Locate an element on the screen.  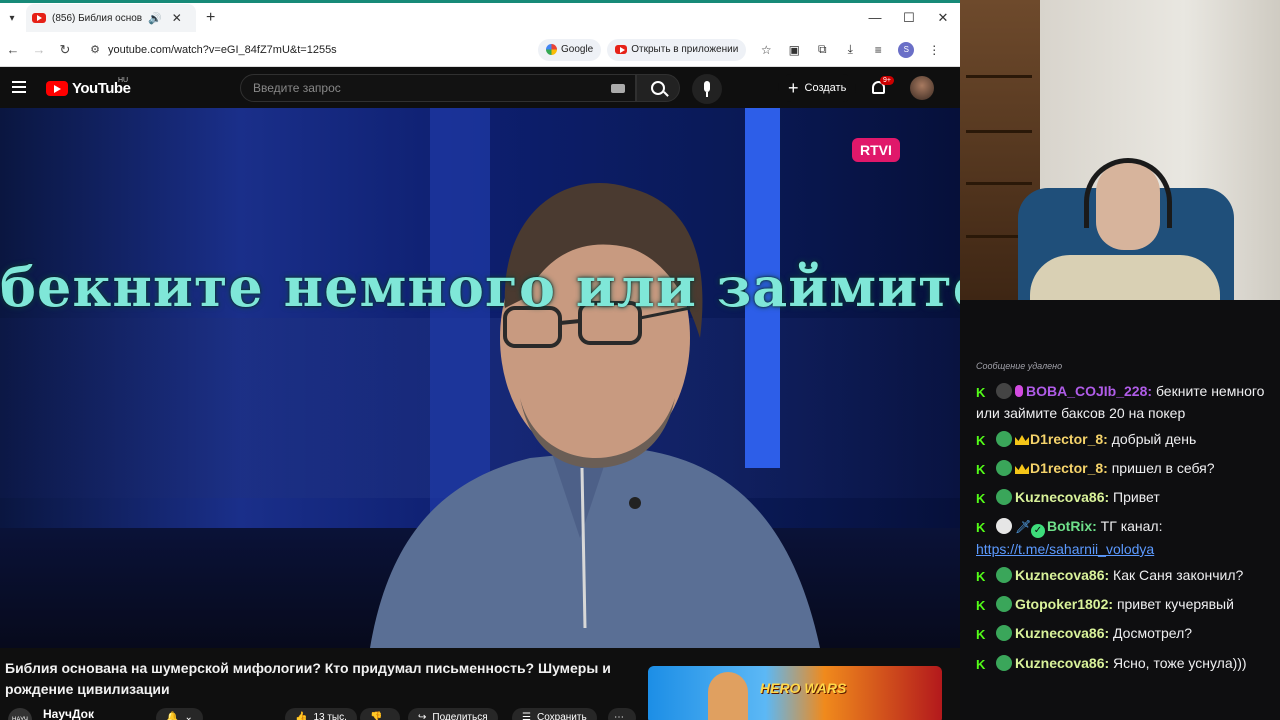
chevron-down-icon: ⌄ is located at coordinates (188, 716).